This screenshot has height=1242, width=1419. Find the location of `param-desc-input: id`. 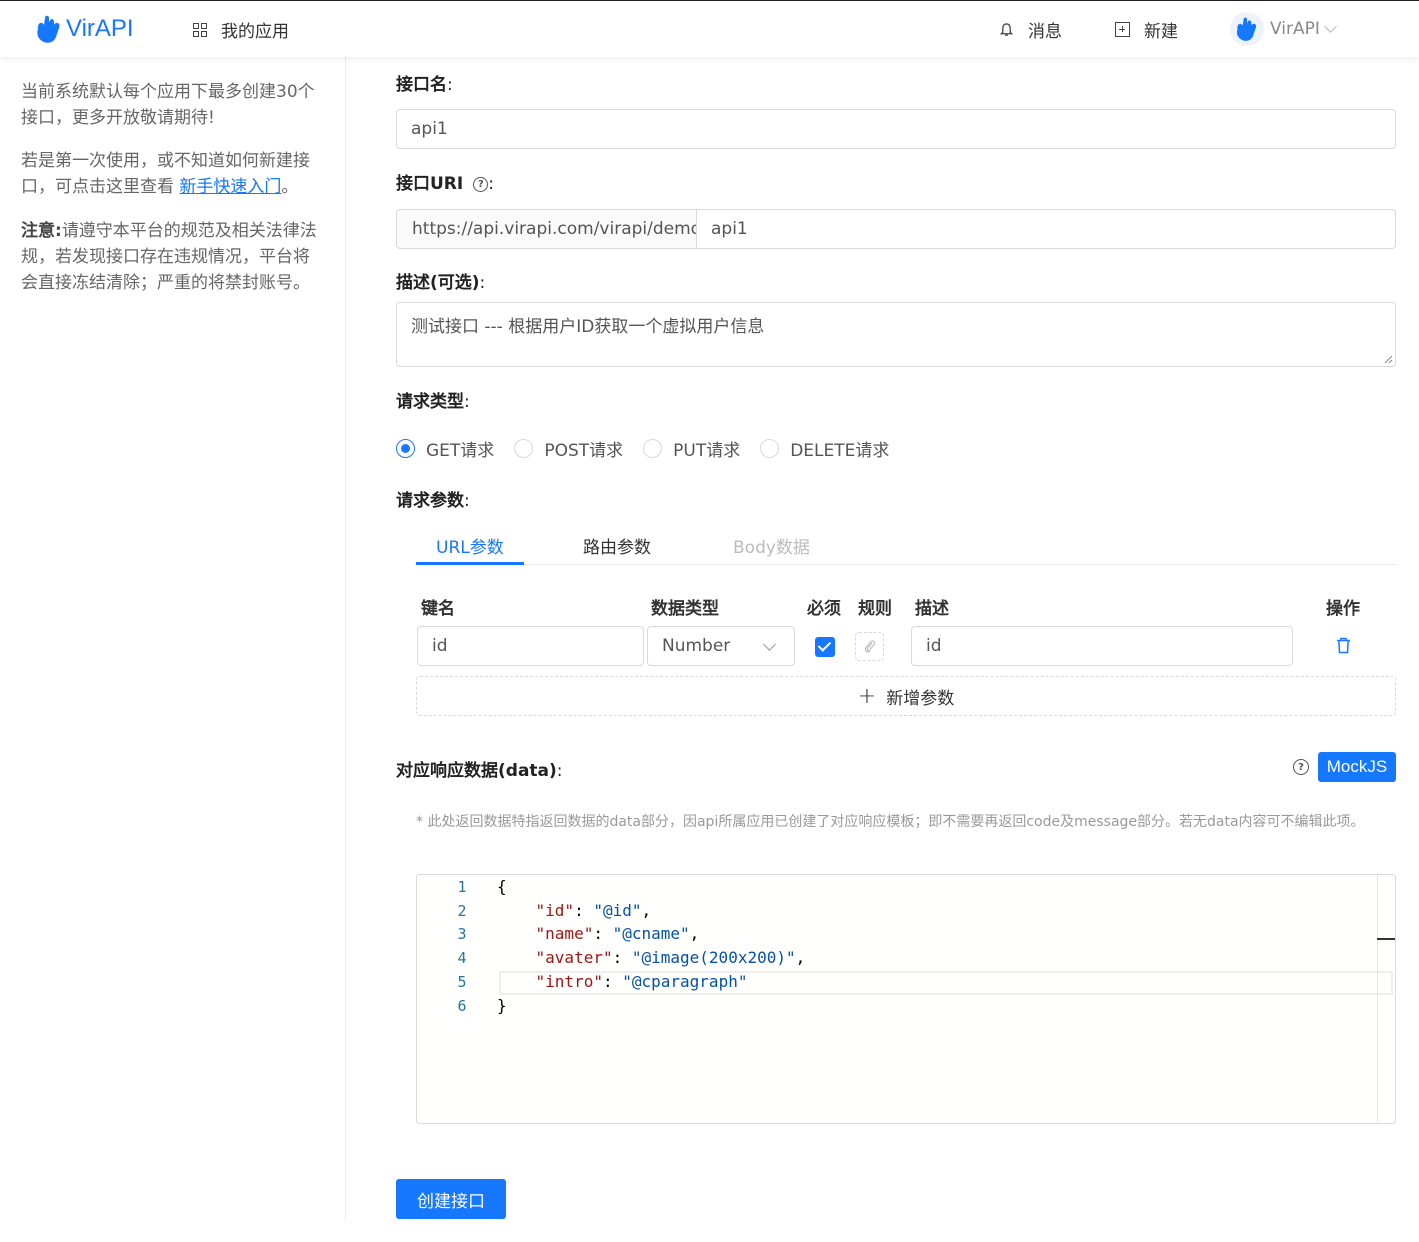

param-desc-input: id is located at coordinates (1102, 646).